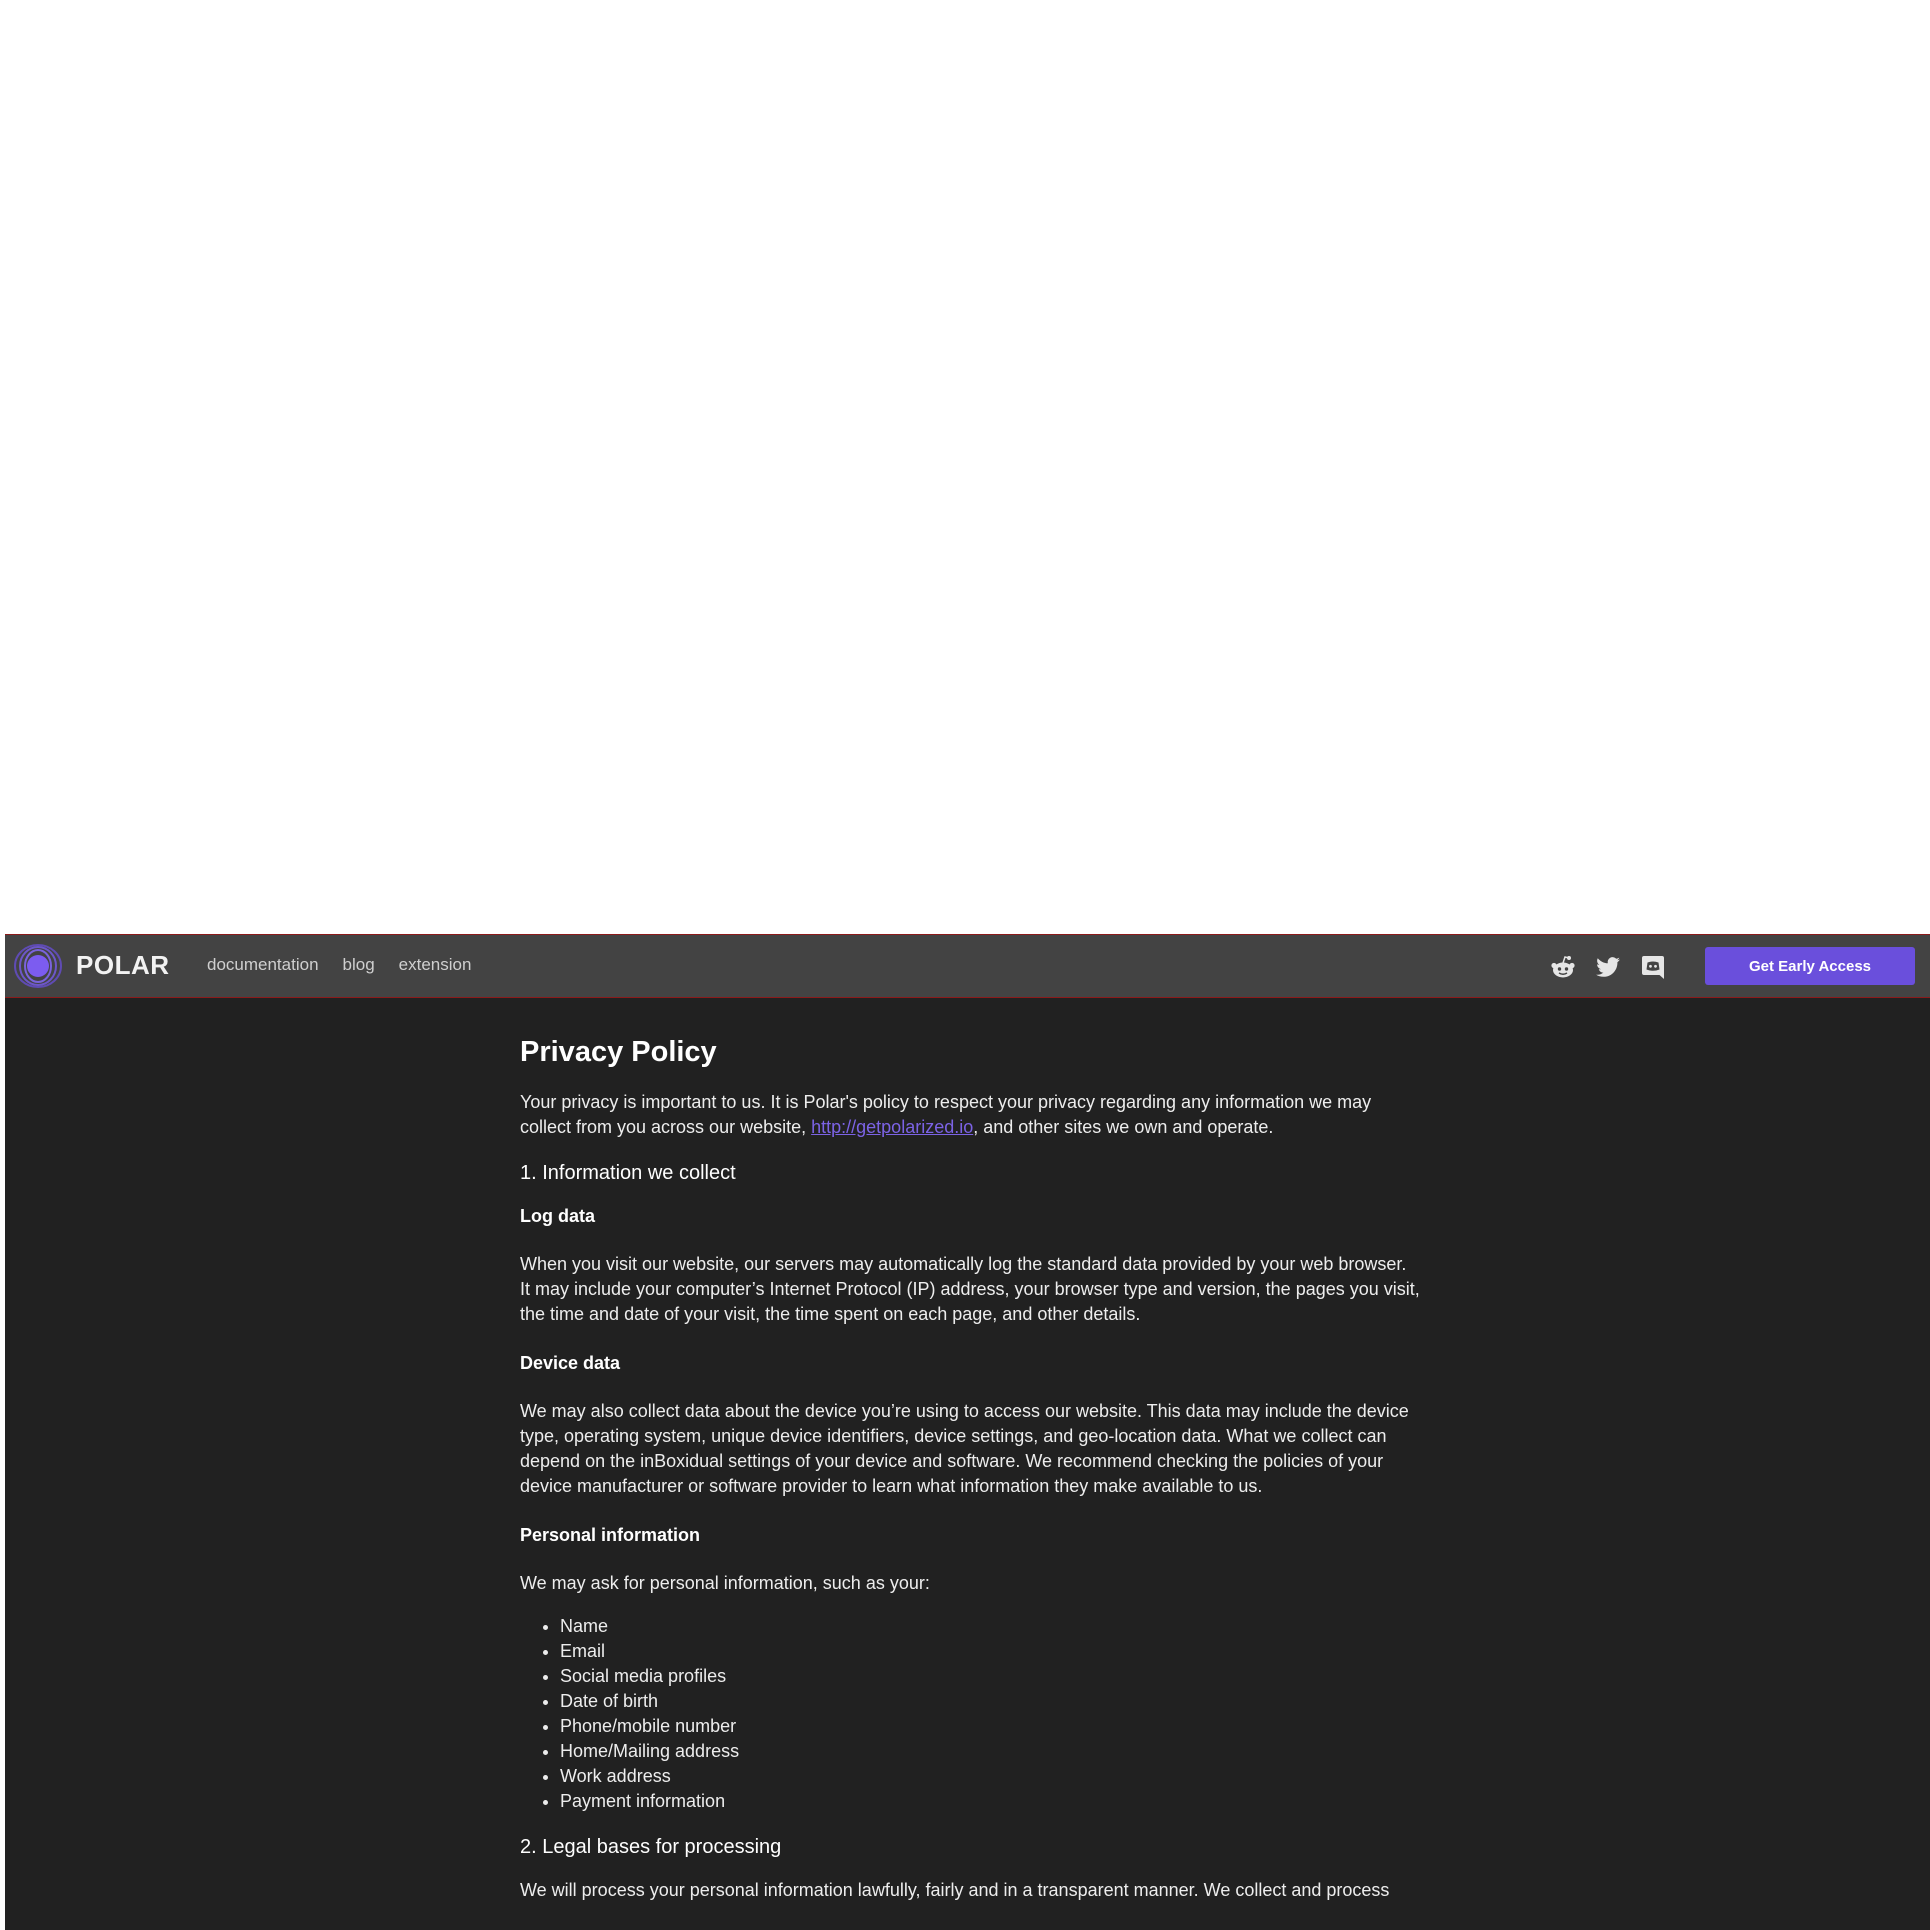 The height and width of the screenshot is (1930, 1930). What do you see at coordinates (557, 1216) in the screenshot?
I see `log-data-heading: Log data` at bounding box center [557, 1216].